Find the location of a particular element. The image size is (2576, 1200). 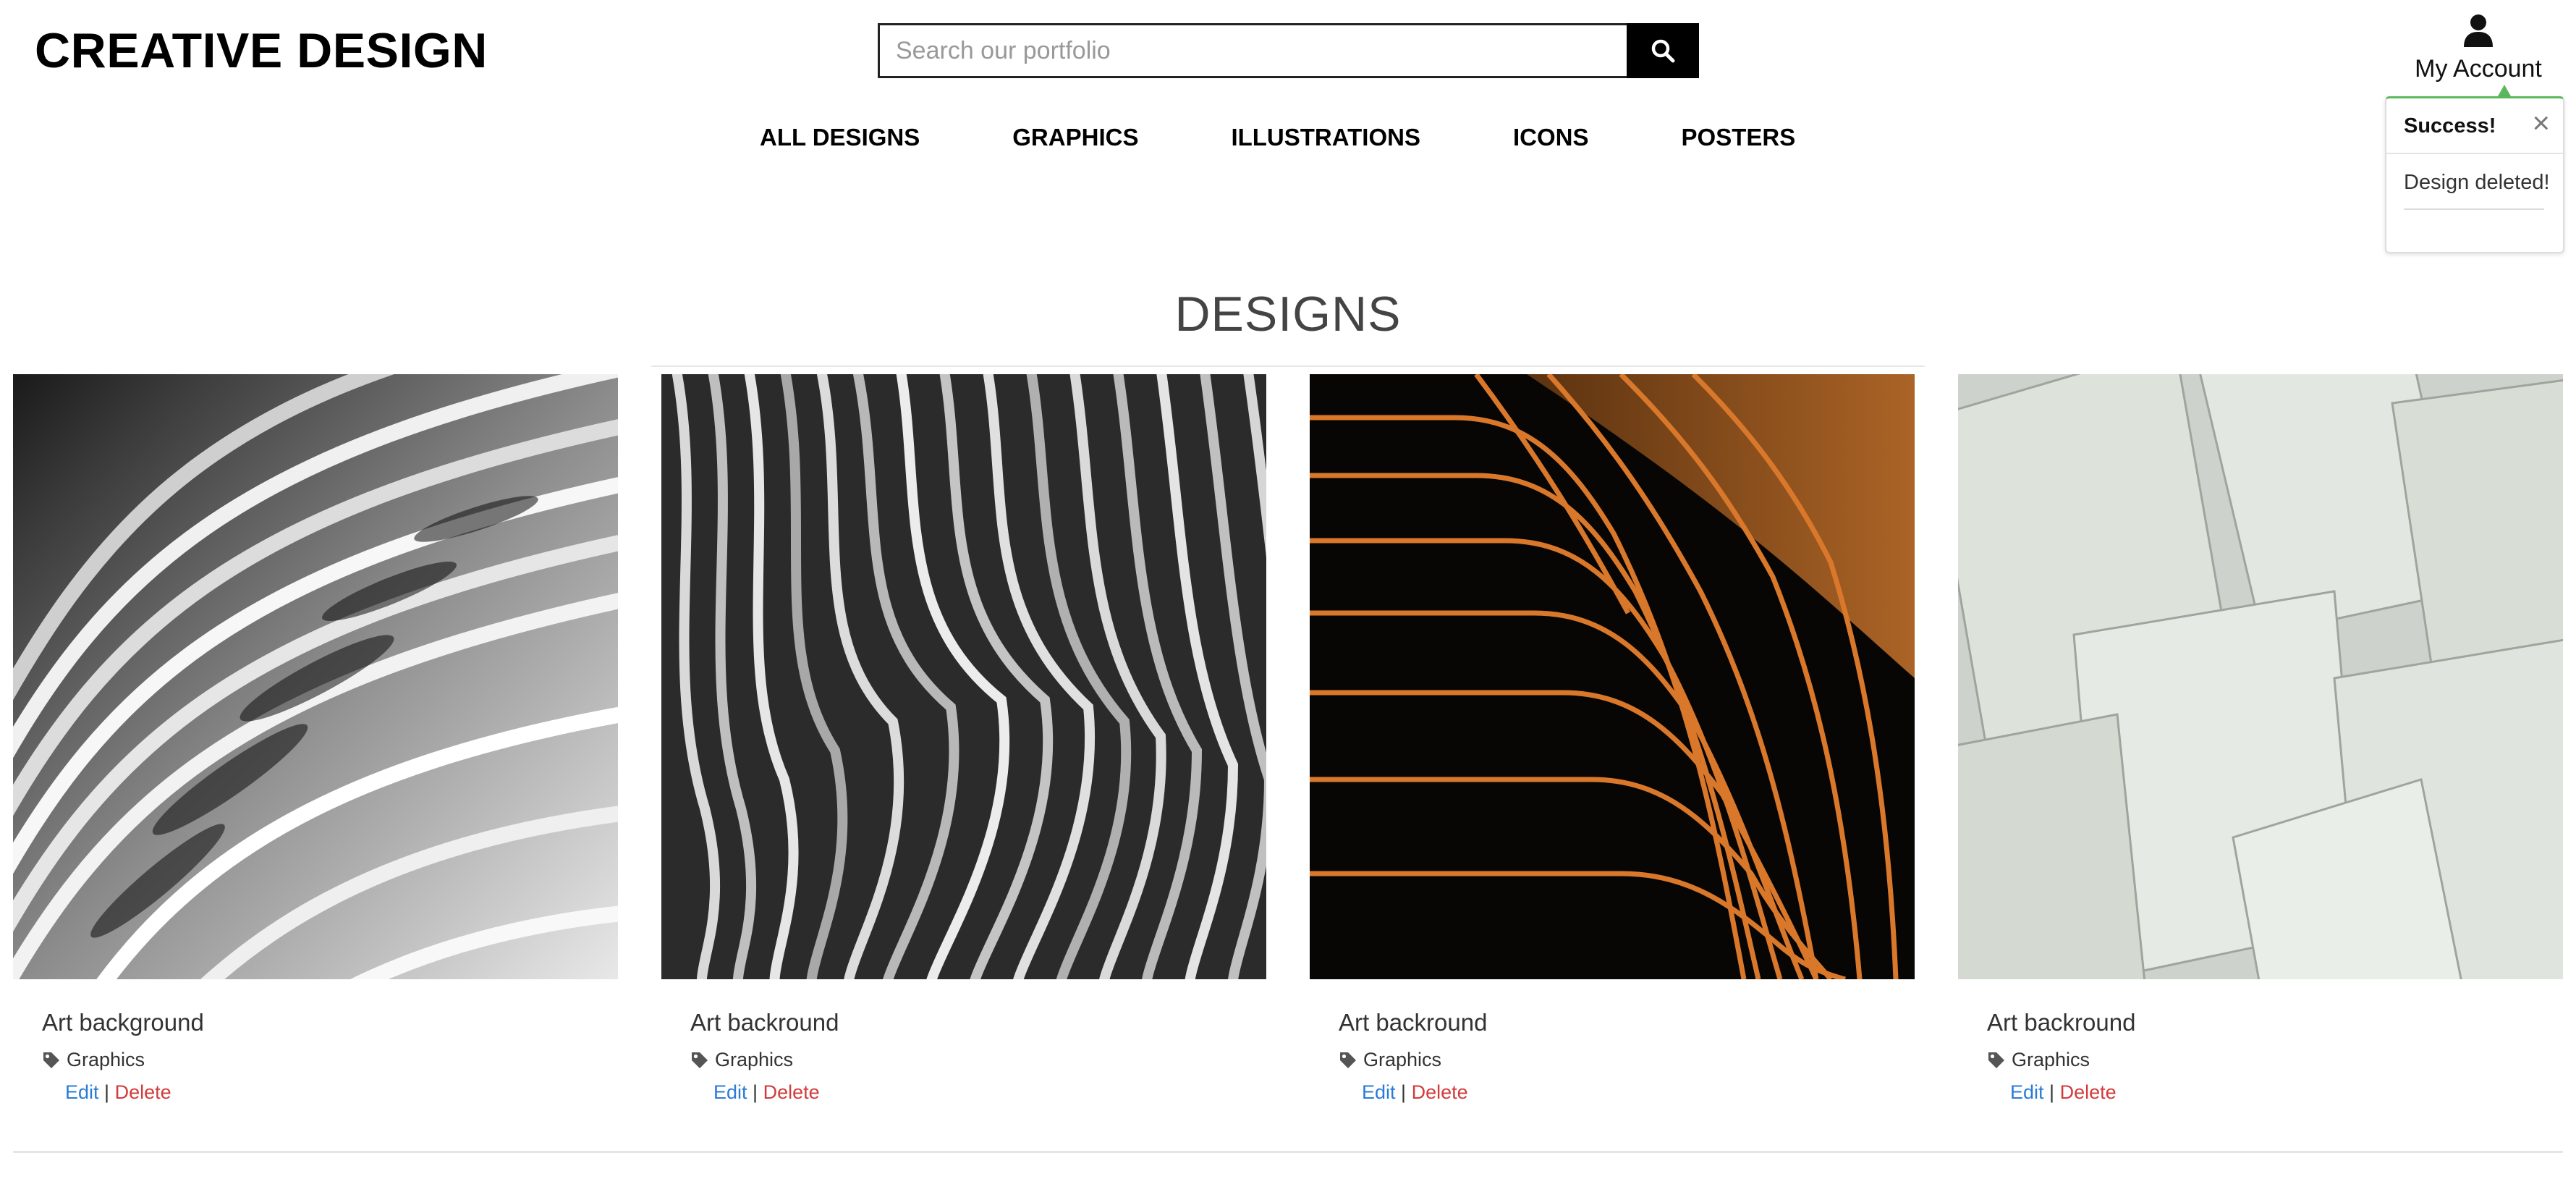

my-account-link: My Account is located at coordinates (2478, 48).